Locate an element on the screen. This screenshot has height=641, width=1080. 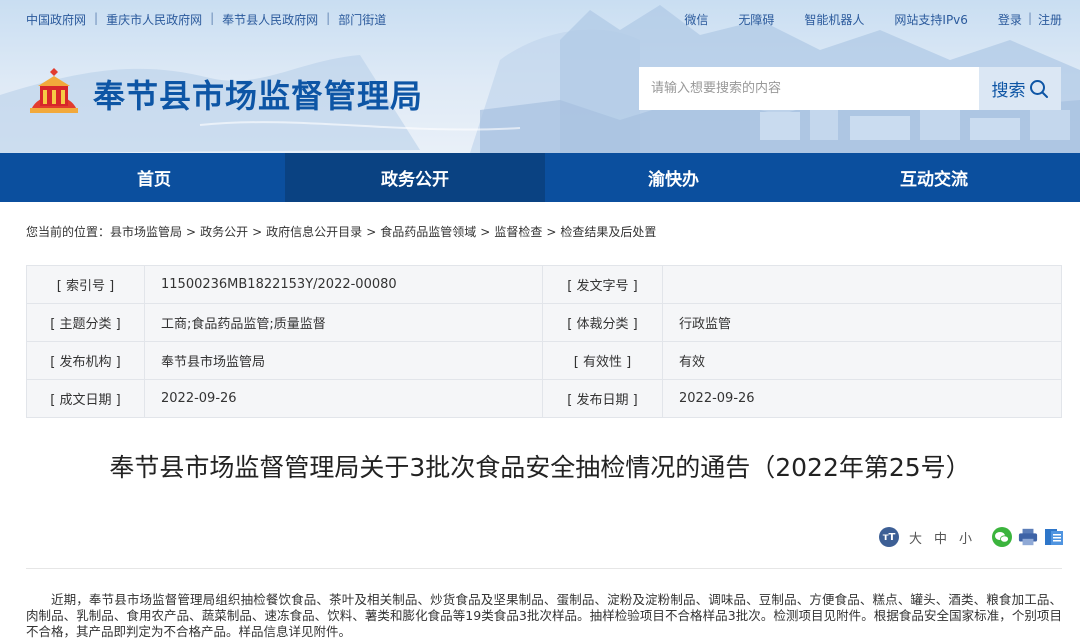
meta-value: 有效 is located at coordinates (862, 360).